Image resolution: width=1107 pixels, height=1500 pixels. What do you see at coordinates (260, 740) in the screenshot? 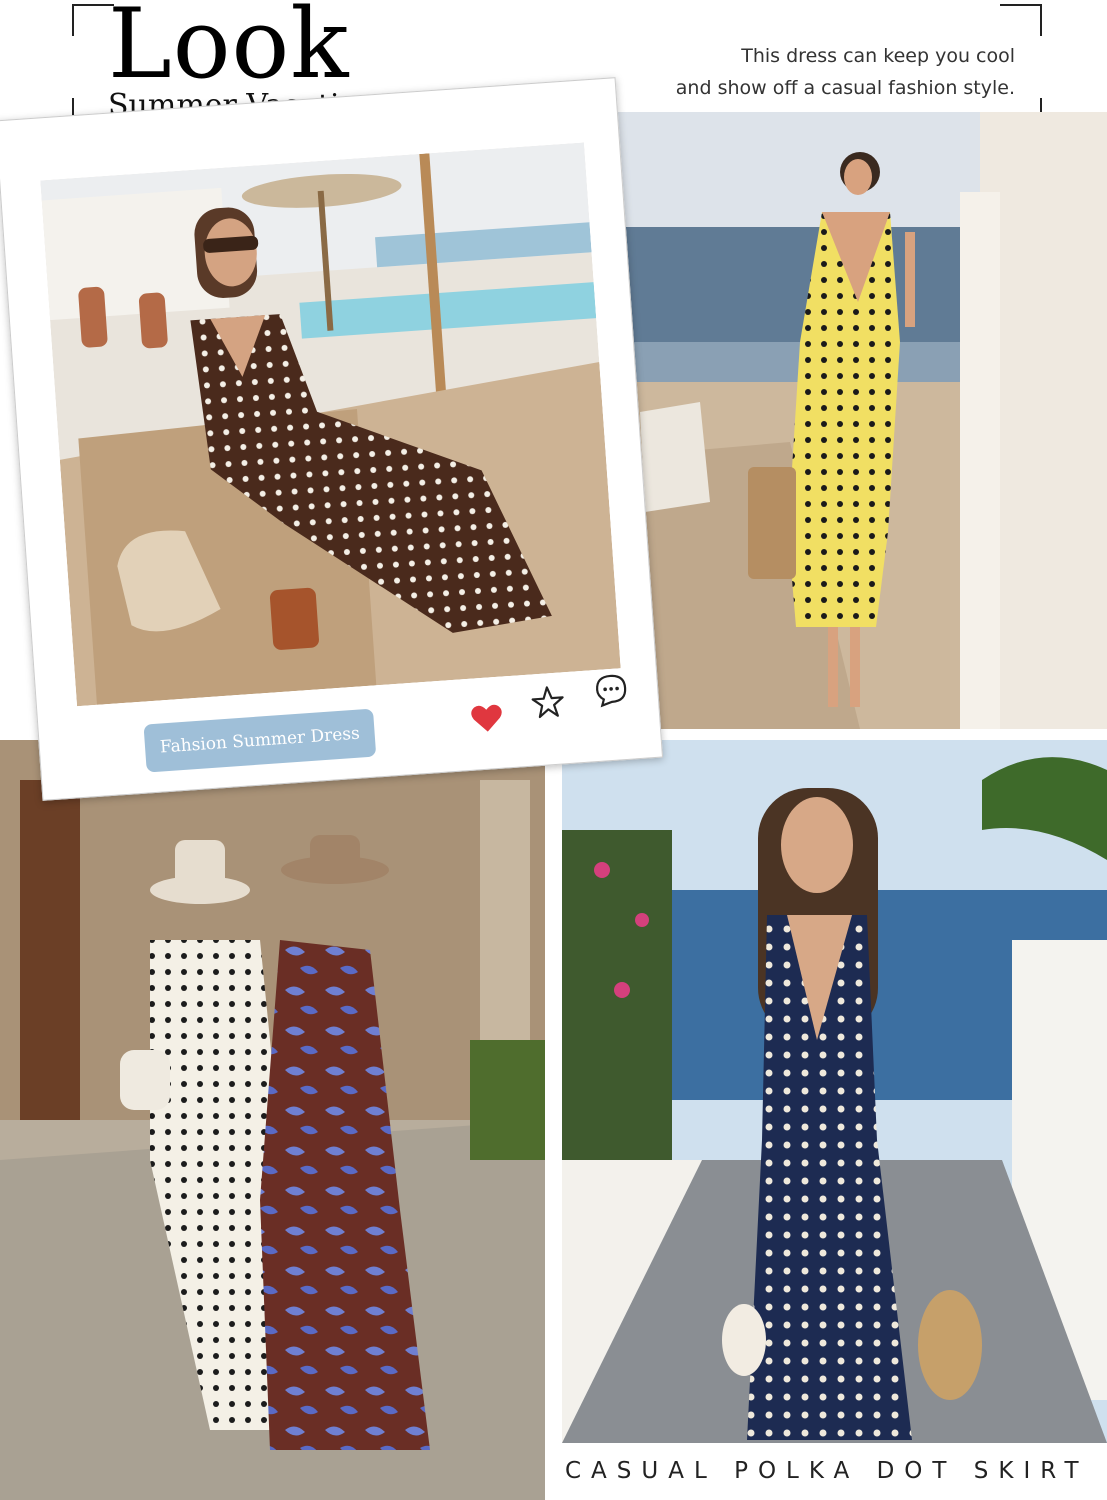
I see `fashion-tag: Fahsion Summer Dress` at bounding box center [260, 740].